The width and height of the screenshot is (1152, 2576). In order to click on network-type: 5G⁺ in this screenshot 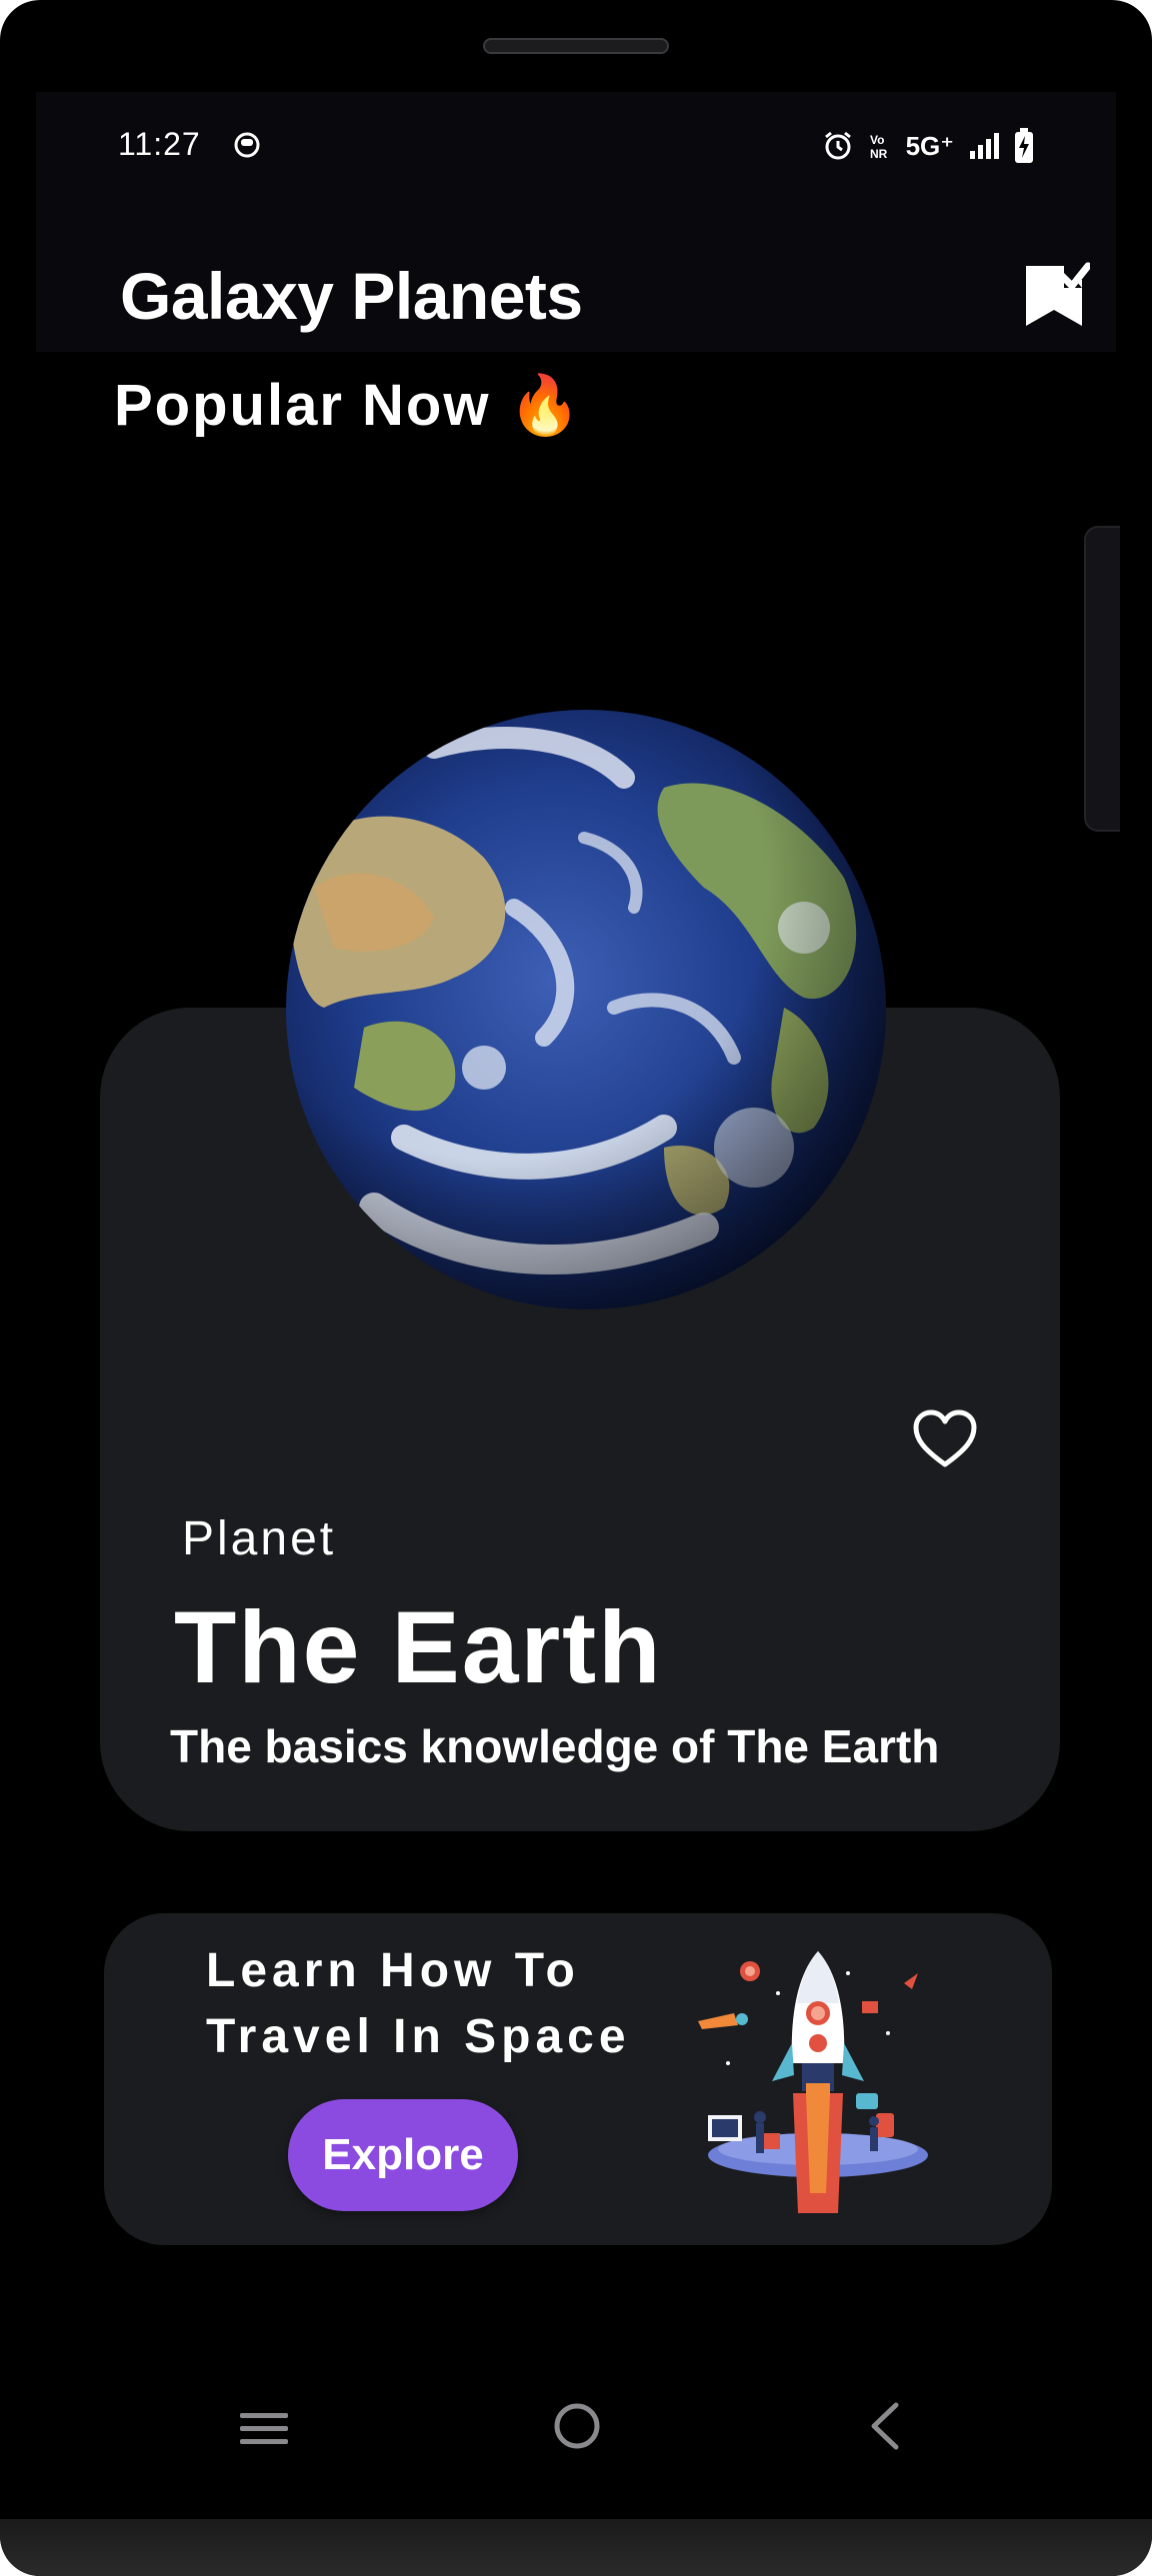, I will do `click(929, 145)`.